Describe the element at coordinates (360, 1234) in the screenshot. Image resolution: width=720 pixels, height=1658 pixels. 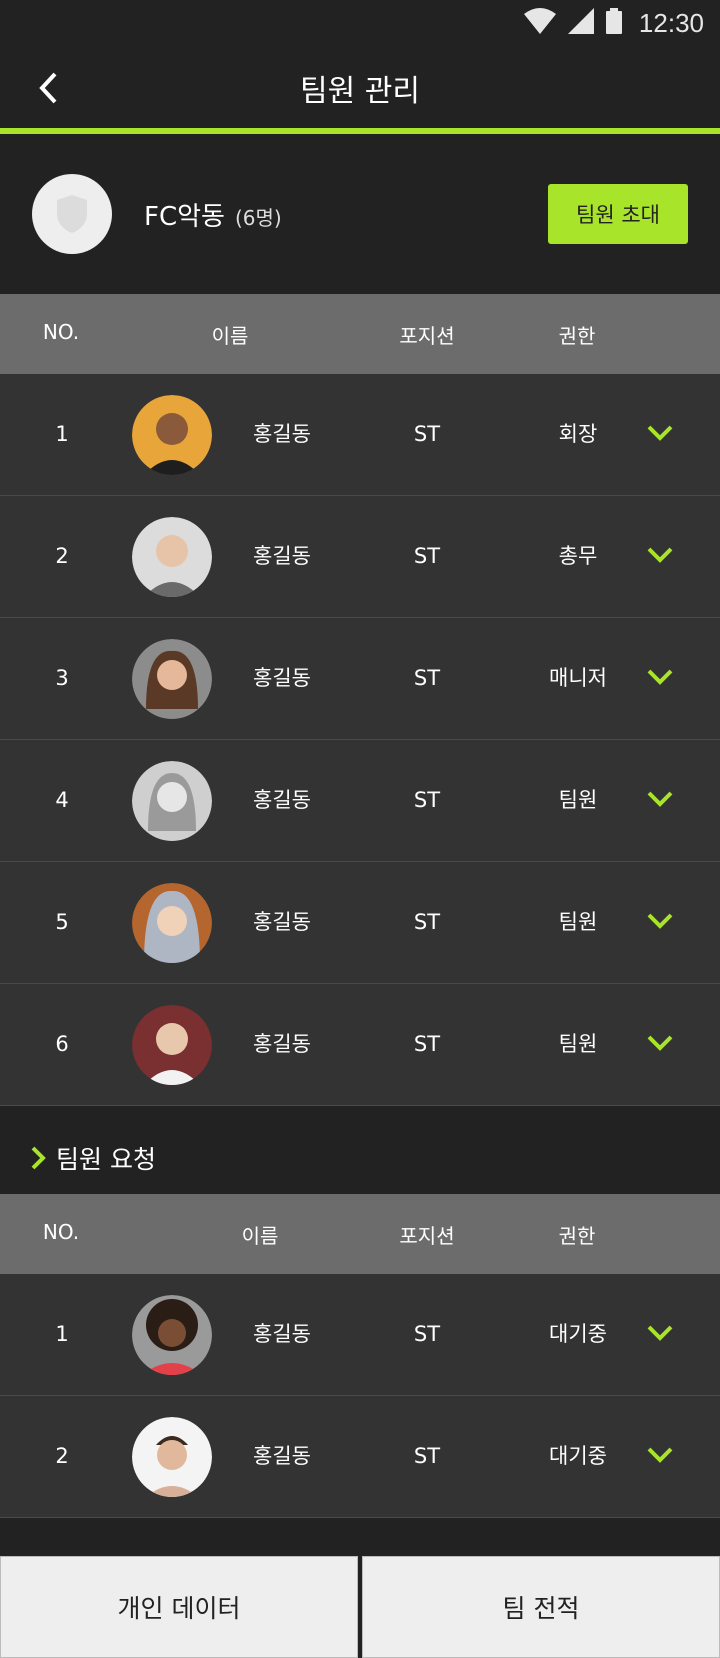
I see `requests-table-header: NO. 이름 포지션 권한` at that location.